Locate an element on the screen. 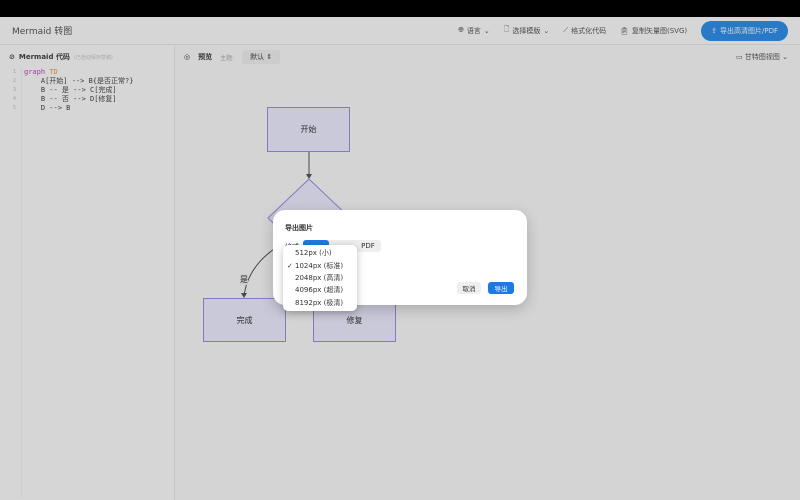 The width and height of the screenshot is (800, 500). checkmark-icon: ✓ is located at coordinates (290, 265).